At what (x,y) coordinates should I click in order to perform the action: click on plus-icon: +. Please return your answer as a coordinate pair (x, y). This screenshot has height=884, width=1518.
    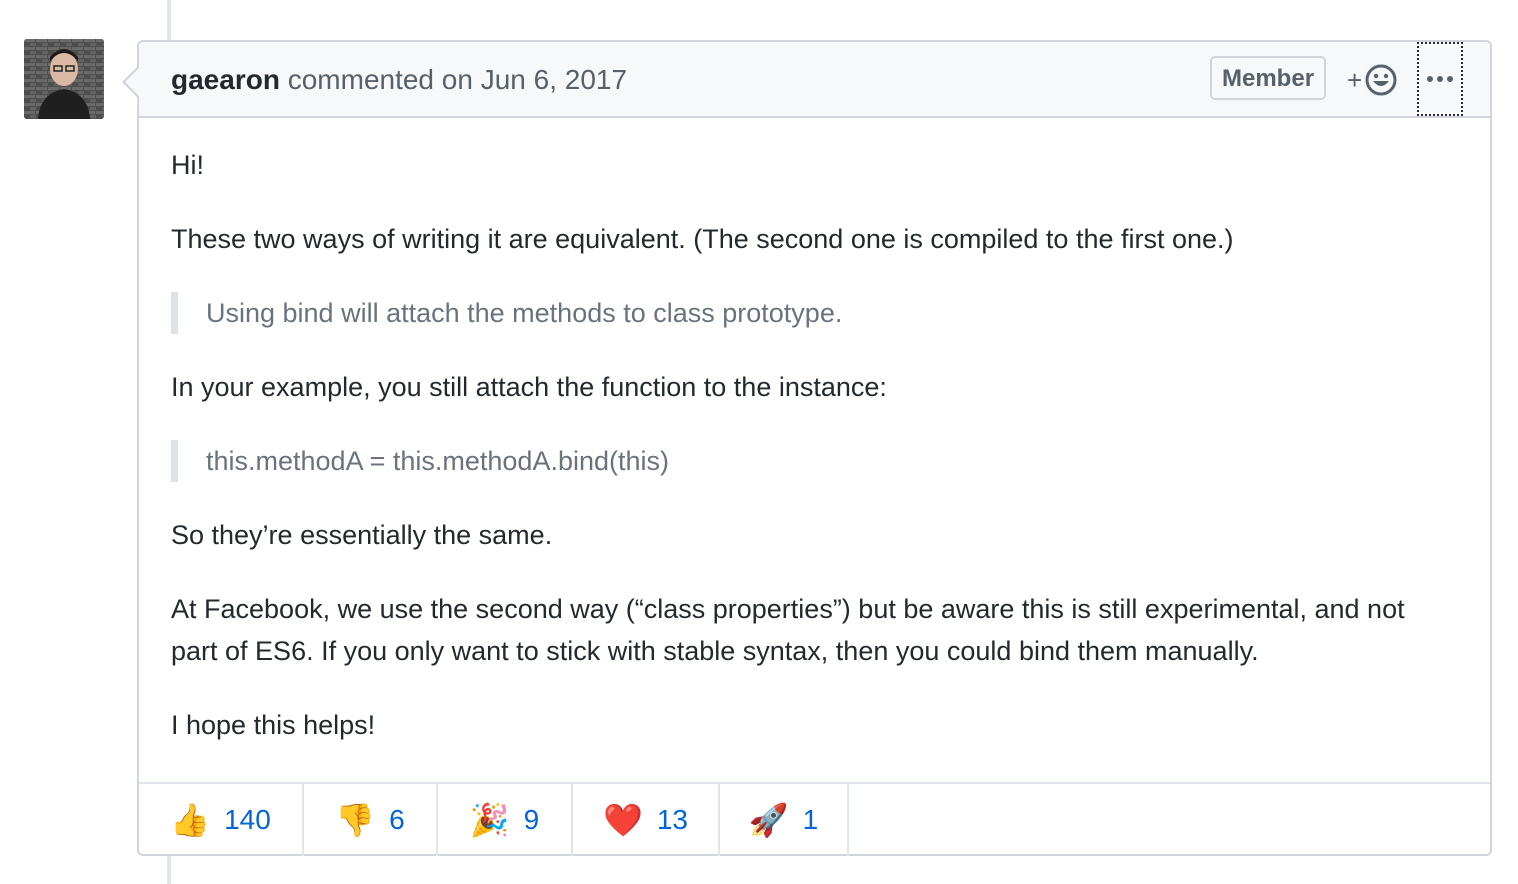
    Looking at the image, I should click on (1355, 80).